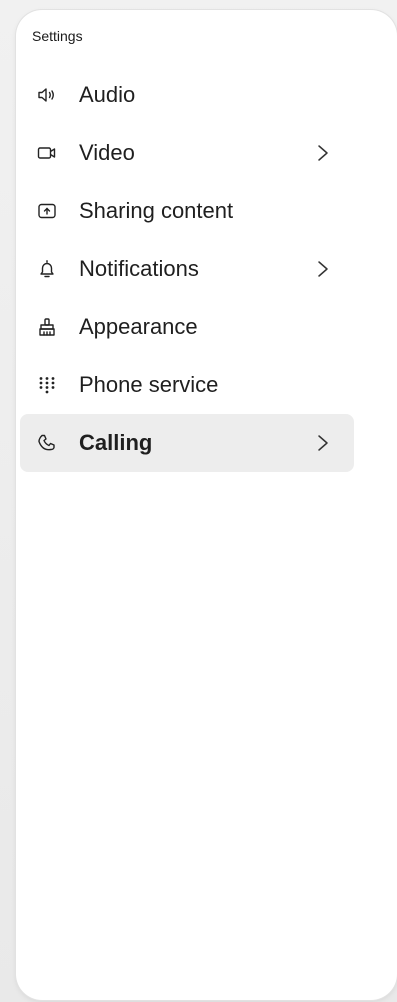  I want to click on menu-item-label: Notifications, so click(139, 268).